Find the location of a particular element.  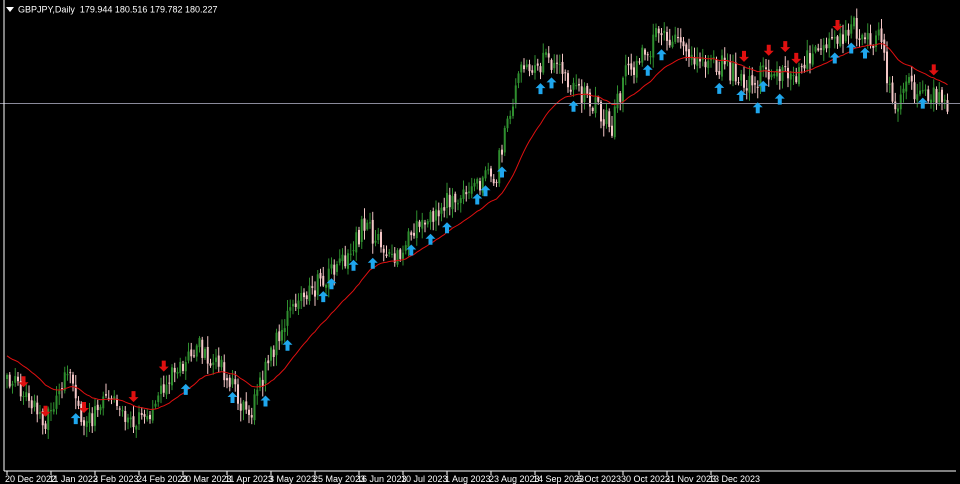

x-tick-label: 3 May 2023 is located at coordinates (292, 479).